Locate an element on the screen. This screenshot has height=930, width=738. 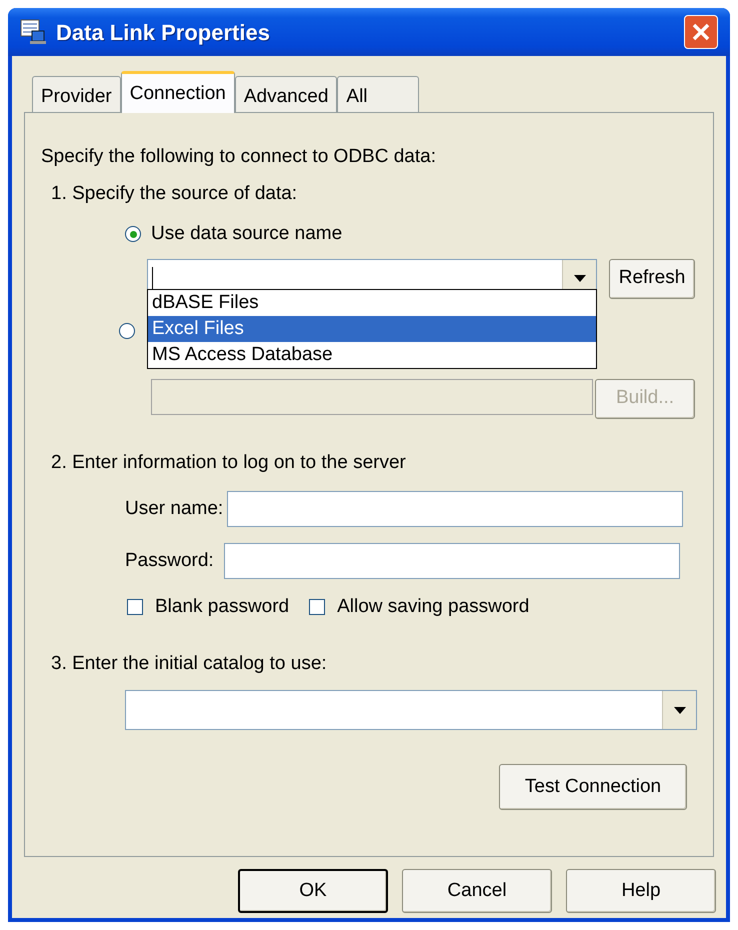
dialog-button: OK is located at coordinates (313, 891).